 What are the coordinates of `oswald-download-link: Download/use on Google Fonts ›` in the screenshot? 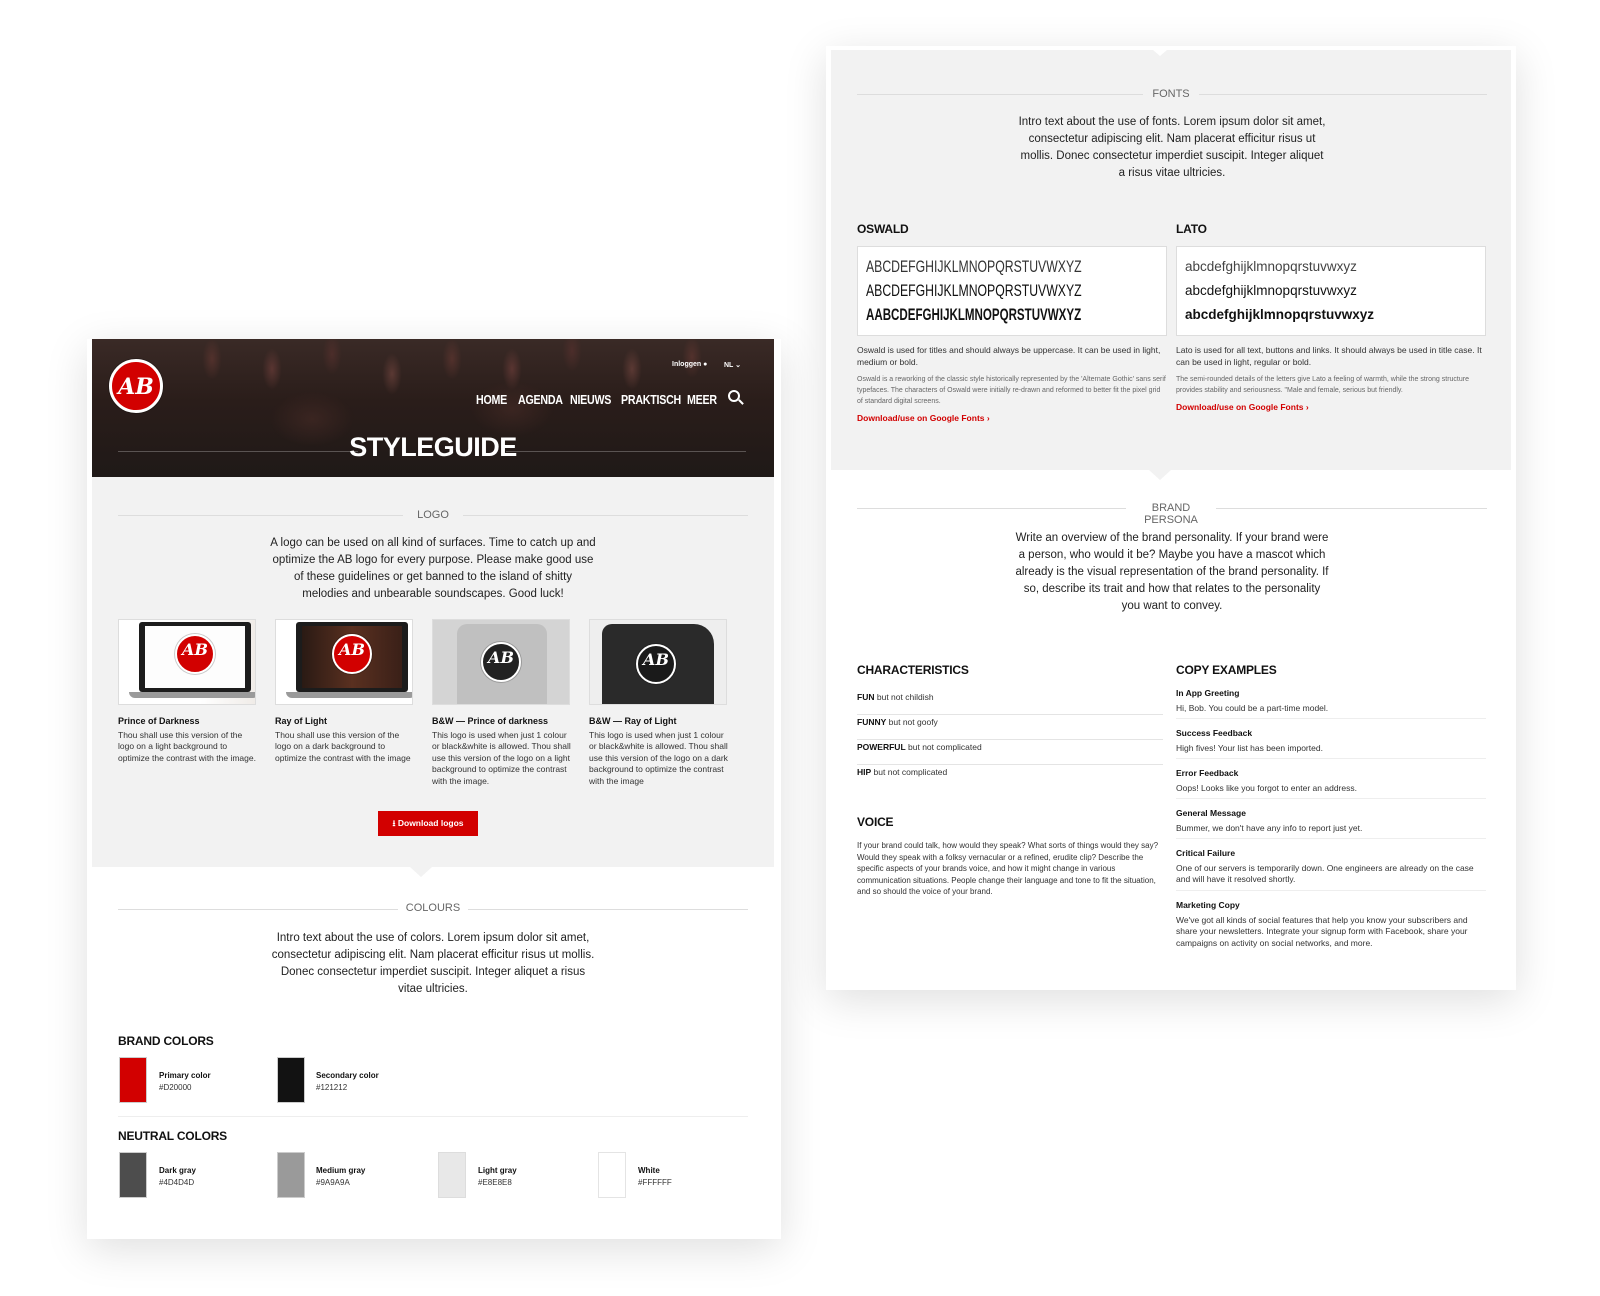 It's located at (923, 418).